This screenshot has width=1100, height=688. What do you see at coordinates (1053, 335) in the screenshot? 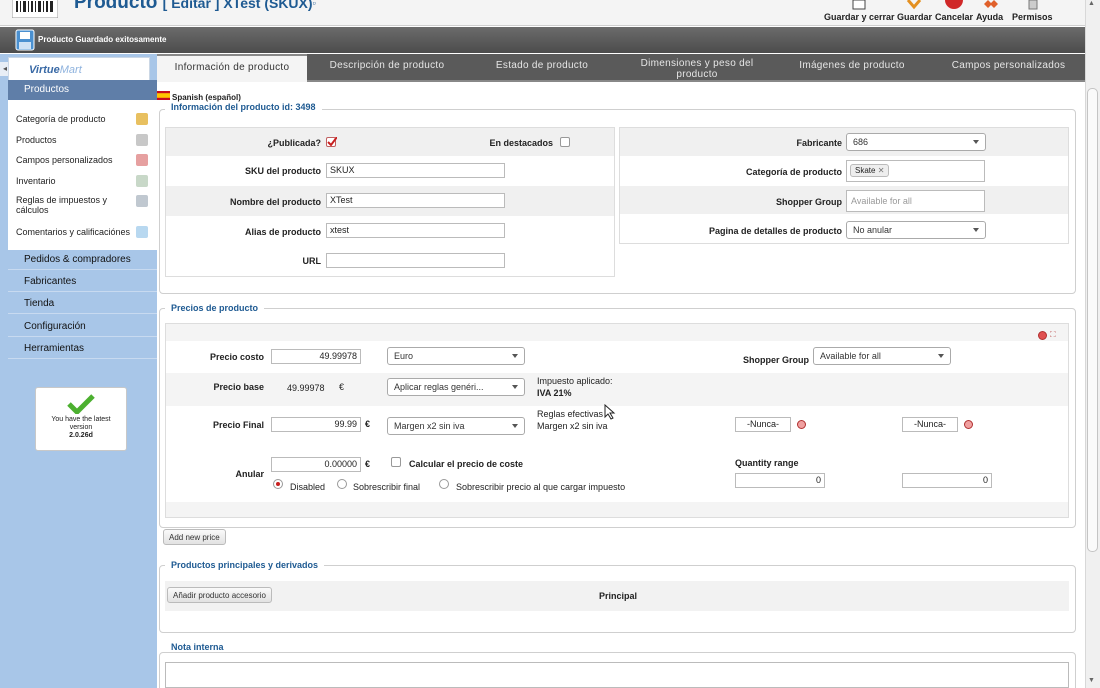
I see `drag-handle-icon: ⛶` at bounding box center [1053, 335].